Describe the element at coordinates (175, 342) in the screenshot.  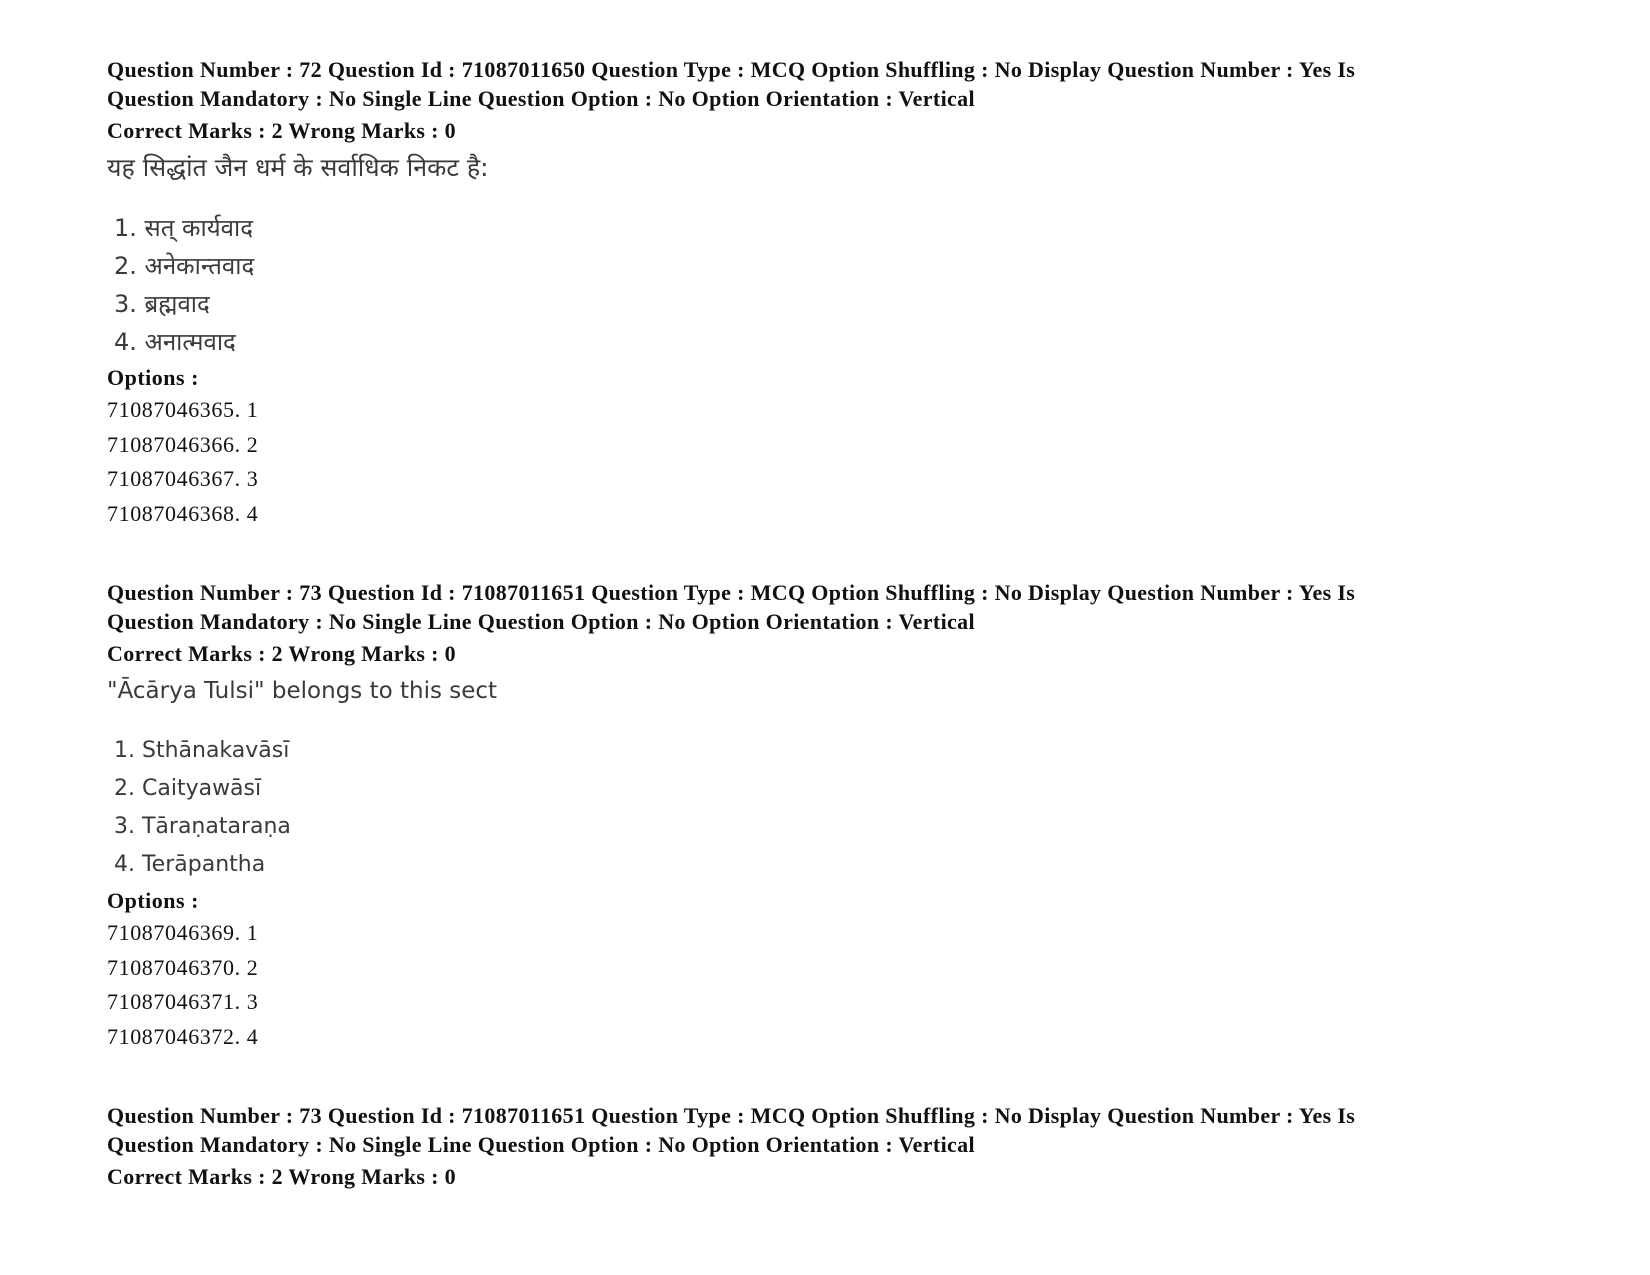
I see `choice-item: 4. अनात्मवाद` at that location.